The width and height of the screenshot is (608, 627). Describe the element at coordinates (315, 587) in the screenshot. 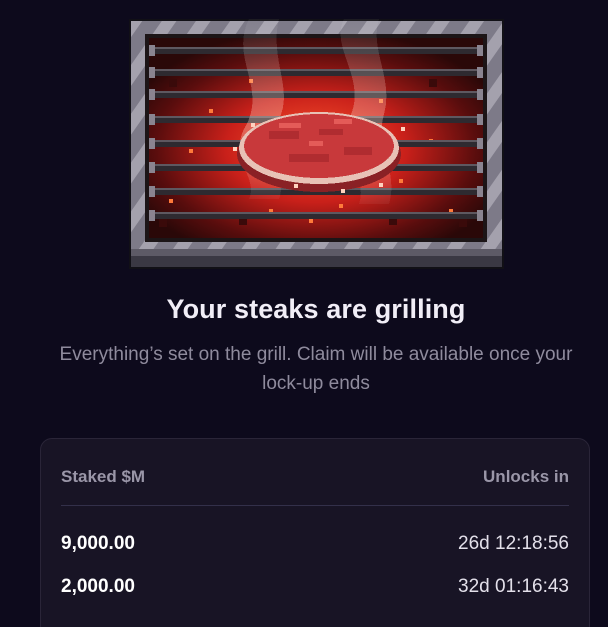

I see `table-row: 2,000.00 32d 01:16:43` at that location.